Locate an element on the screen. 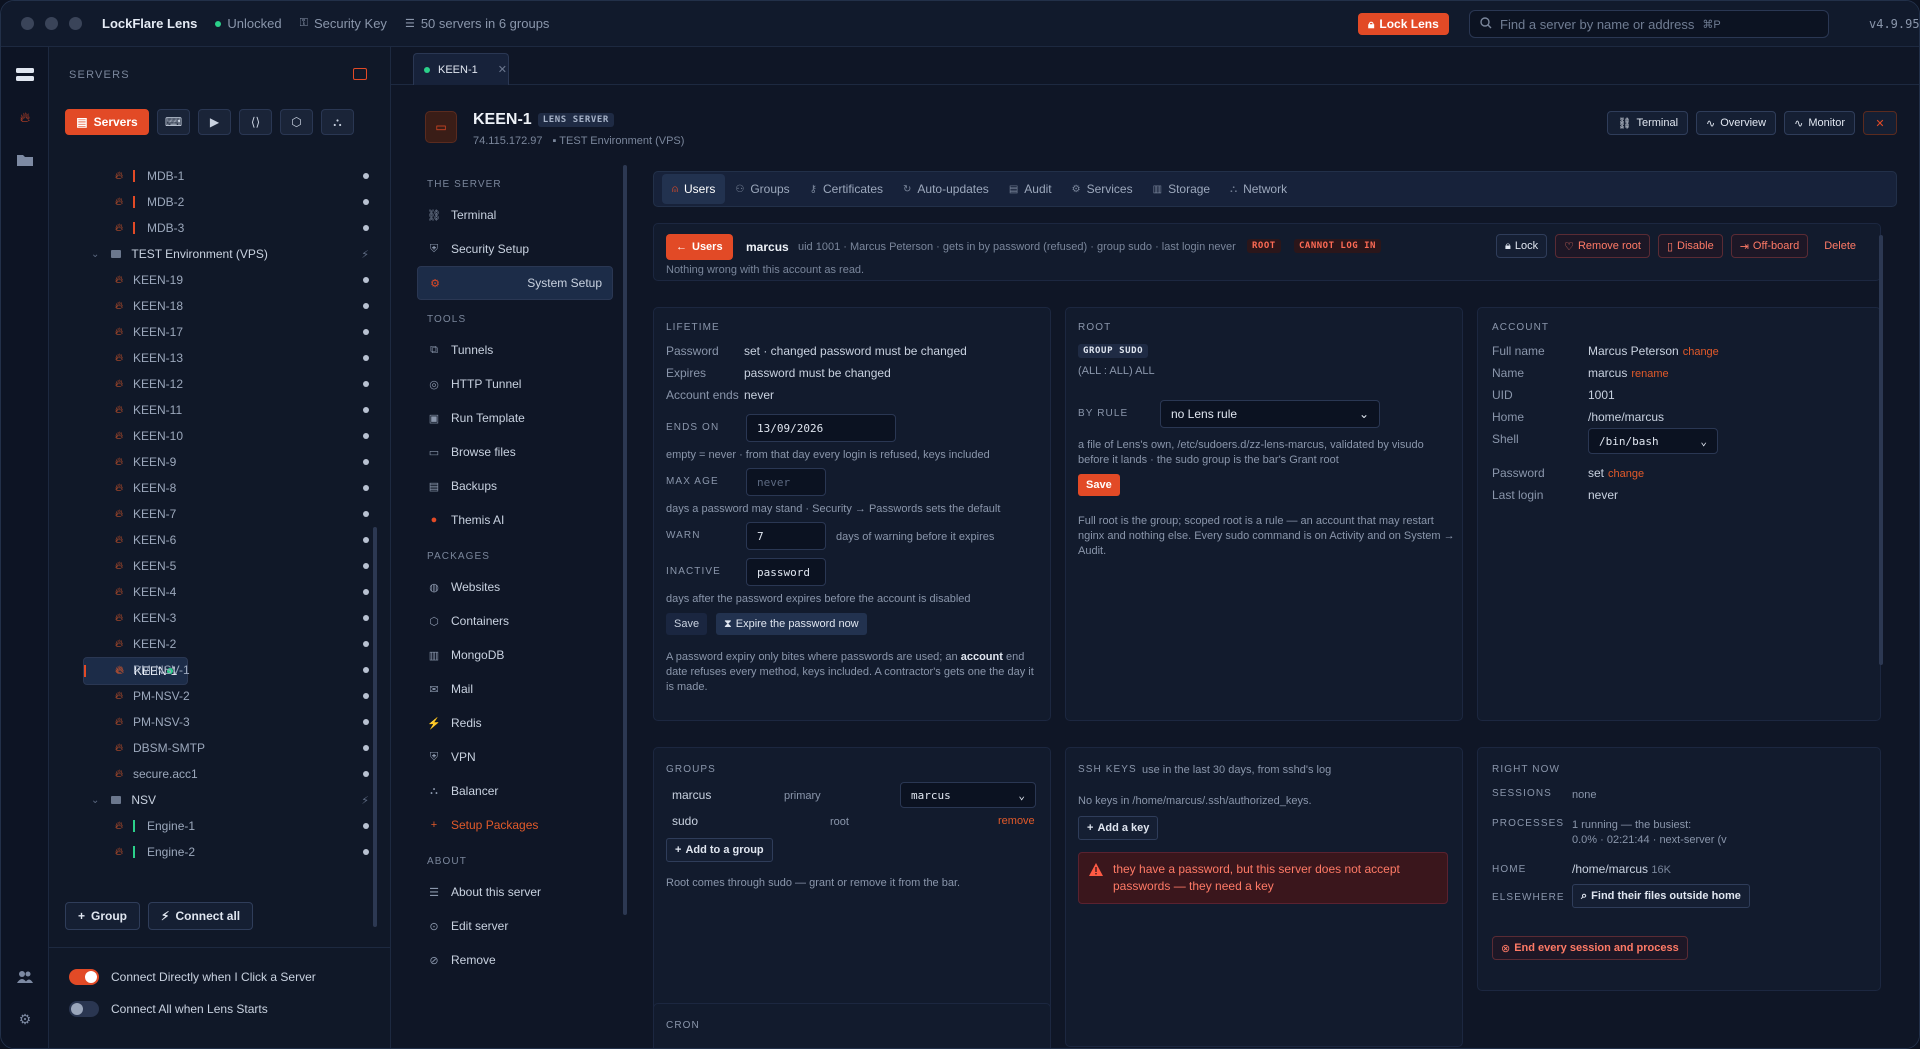  sidebar-scrollbar is located at coordinates (375, 727).